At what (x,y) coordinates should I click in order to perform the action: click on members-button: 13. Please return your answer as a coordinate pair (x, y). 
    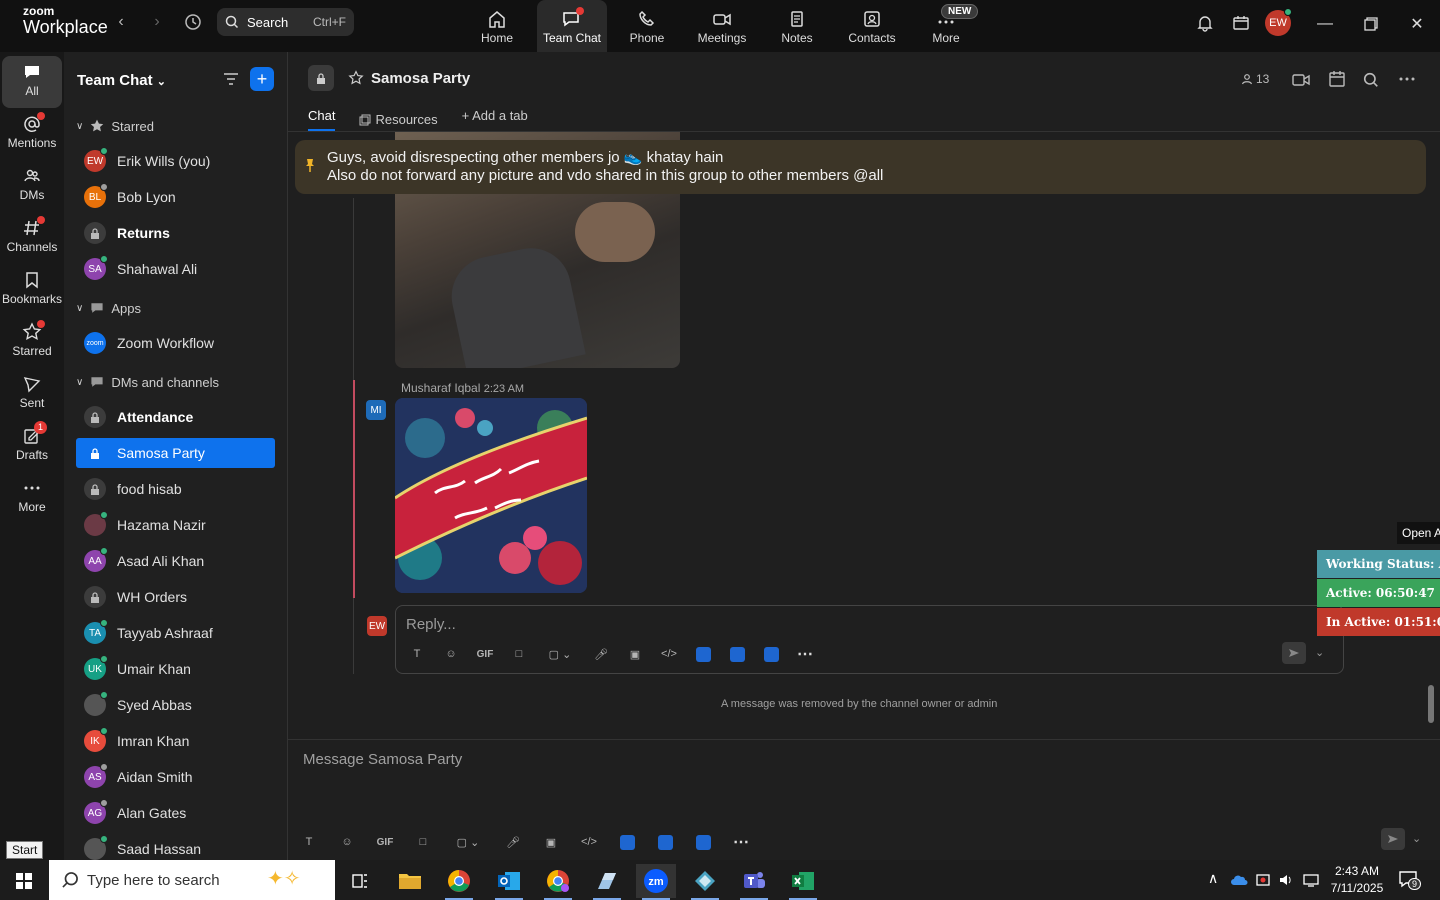
    Looking at the image, I should click on (1255, 79).